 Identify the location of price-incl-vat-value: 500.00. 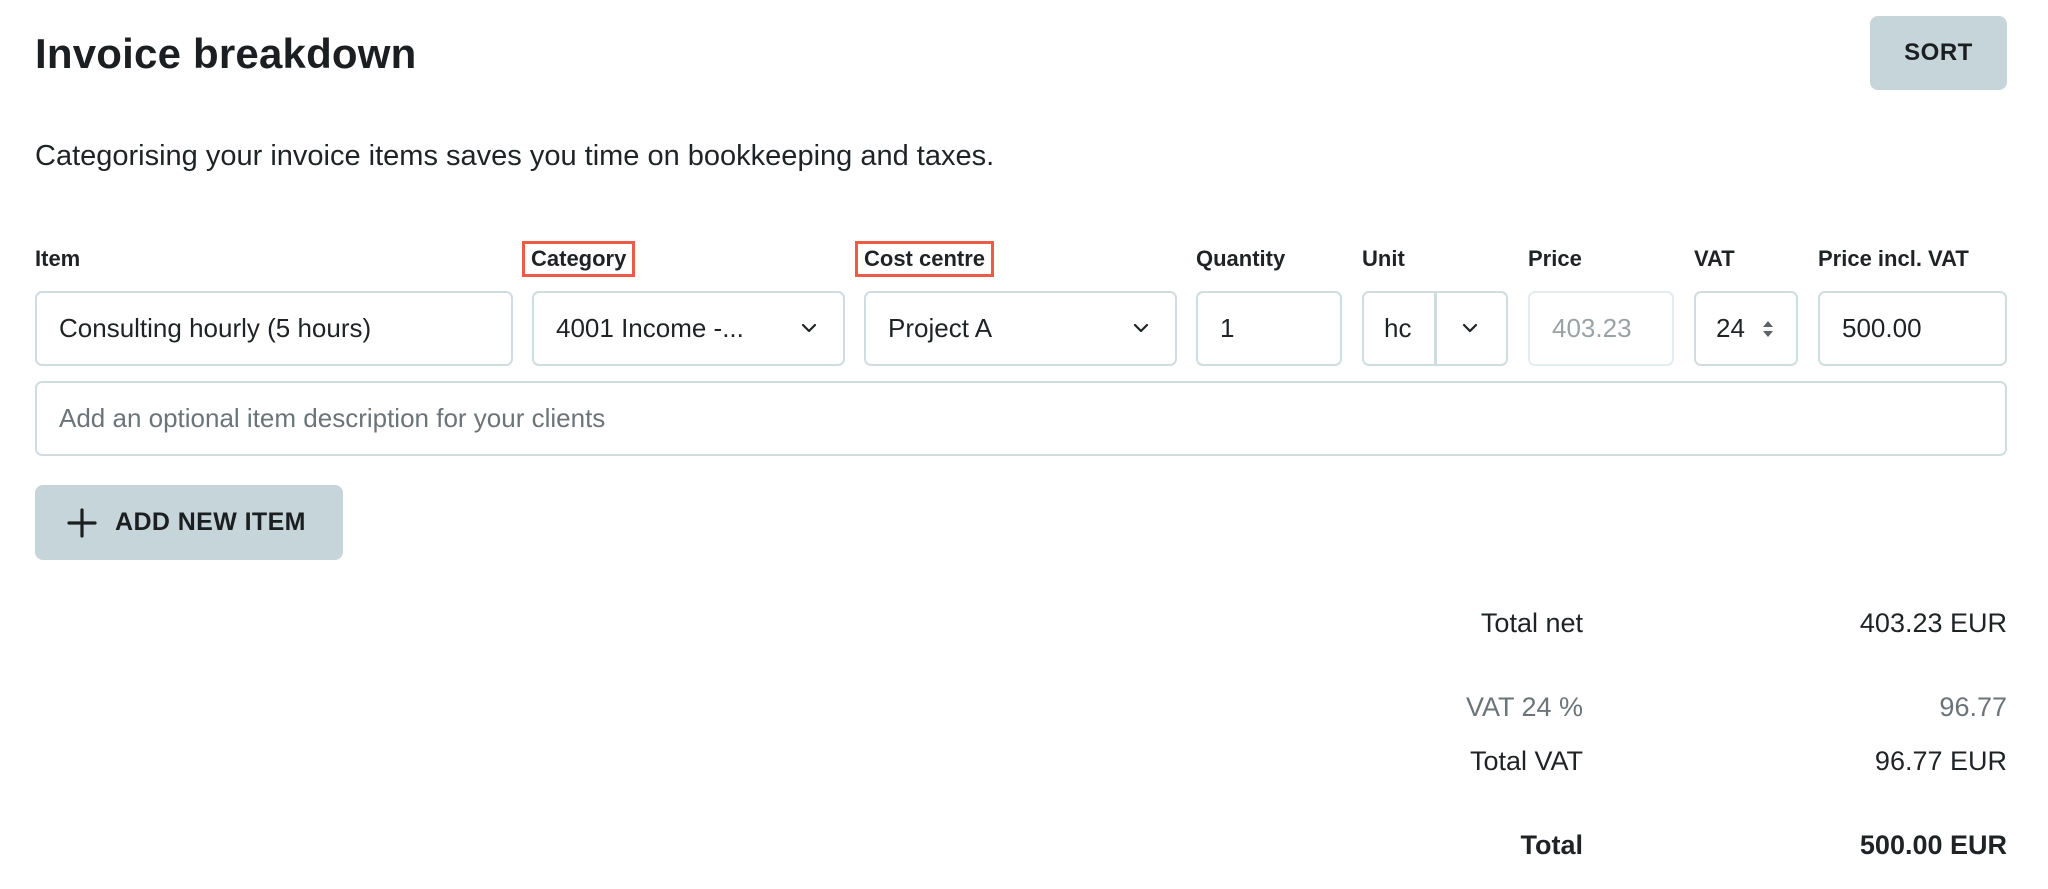
(1882, 328).